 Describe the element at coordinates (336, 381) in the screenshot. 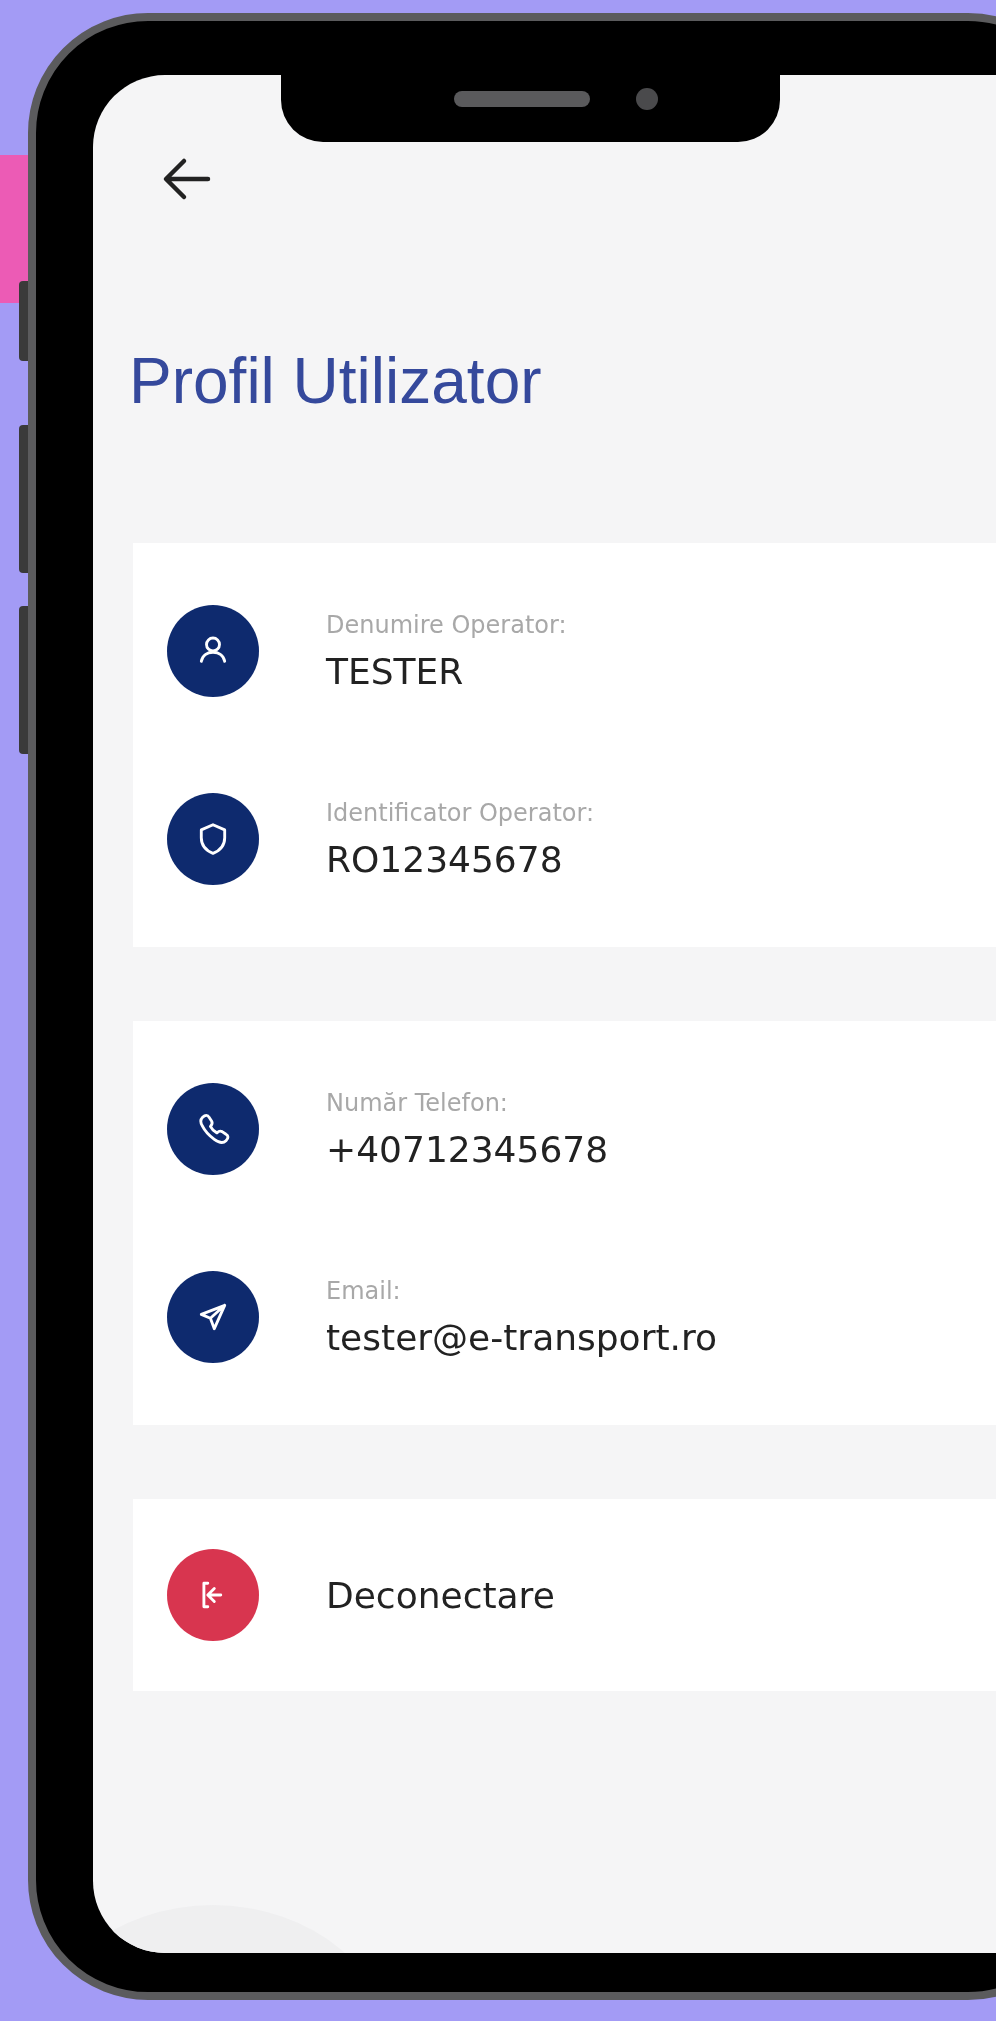

I see `page-title: Profil Utilizator` at that location.